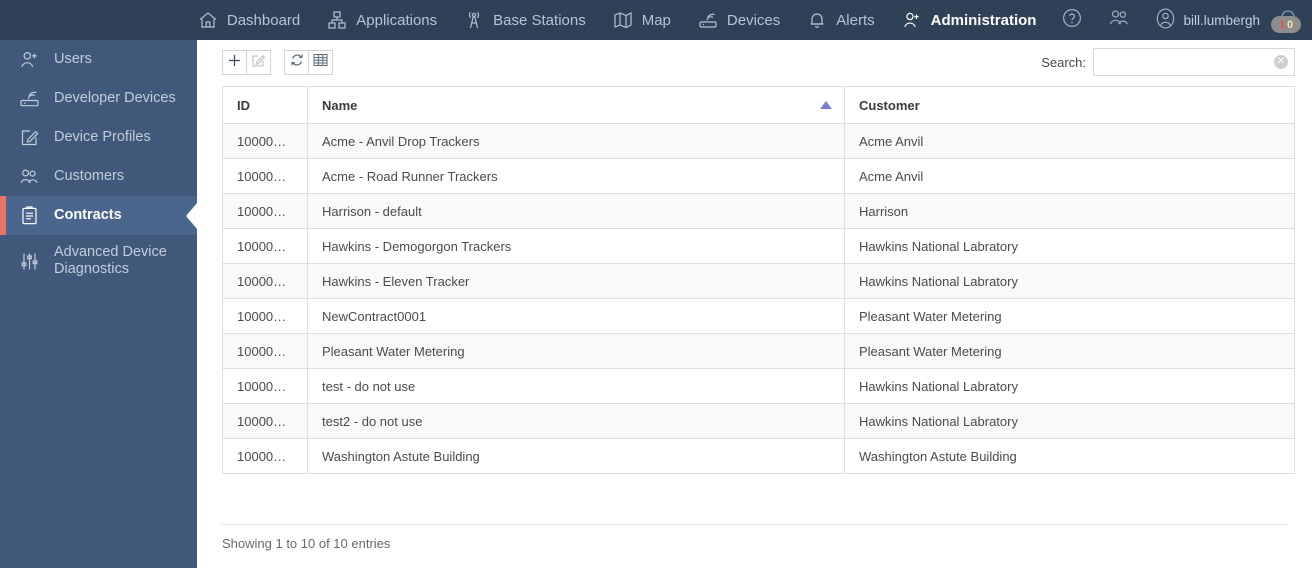 The width and height of the screenshot is (1312, 568). I want to click on cell-name: Washington Astute Building, so click(576, 456).